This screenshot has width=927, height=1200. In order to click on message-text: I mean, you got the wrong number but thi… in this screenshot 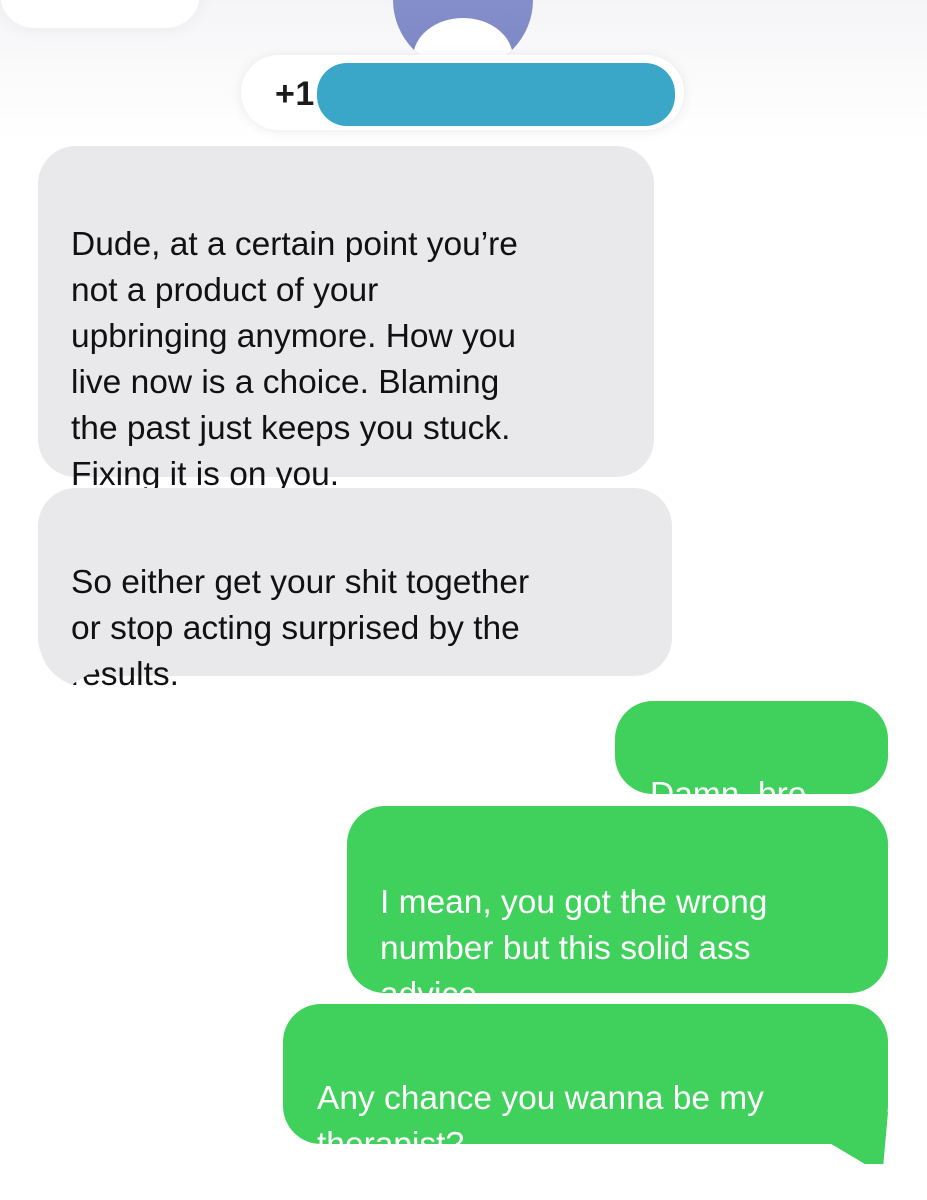, I will do `click(574, 948)`.